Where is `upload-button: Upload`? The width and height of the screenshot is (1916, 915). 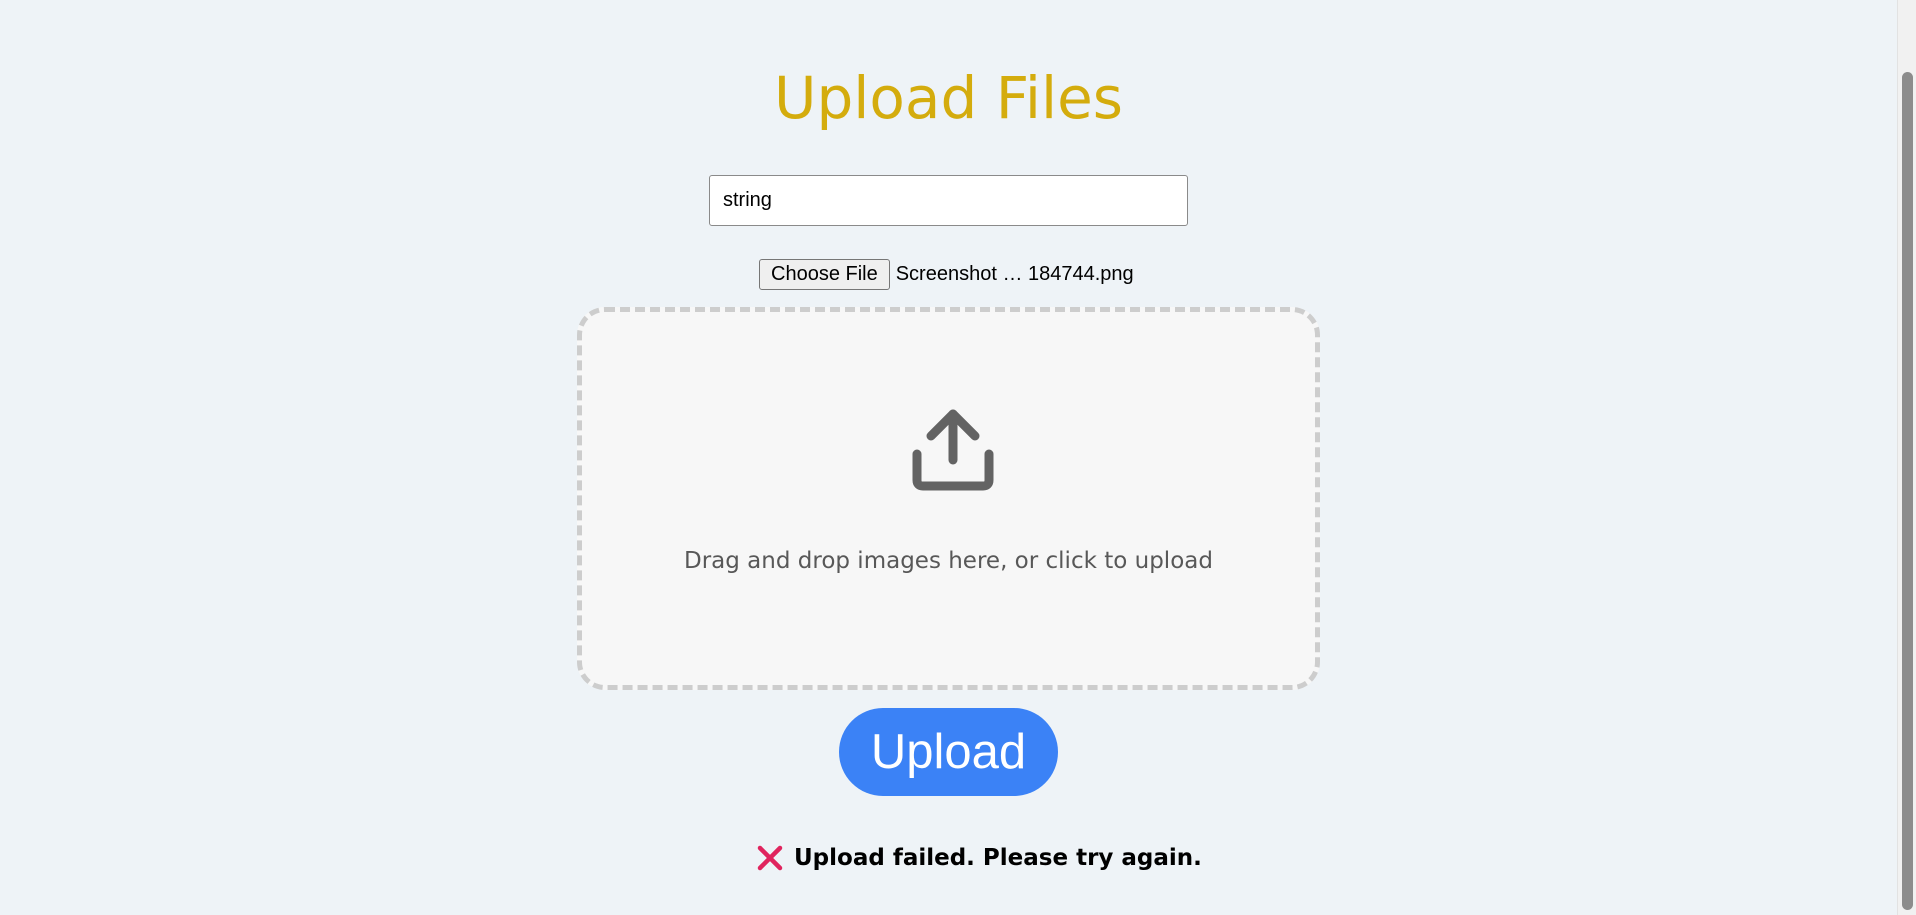 upload-button: Upload is located at coordinates (948, 752).